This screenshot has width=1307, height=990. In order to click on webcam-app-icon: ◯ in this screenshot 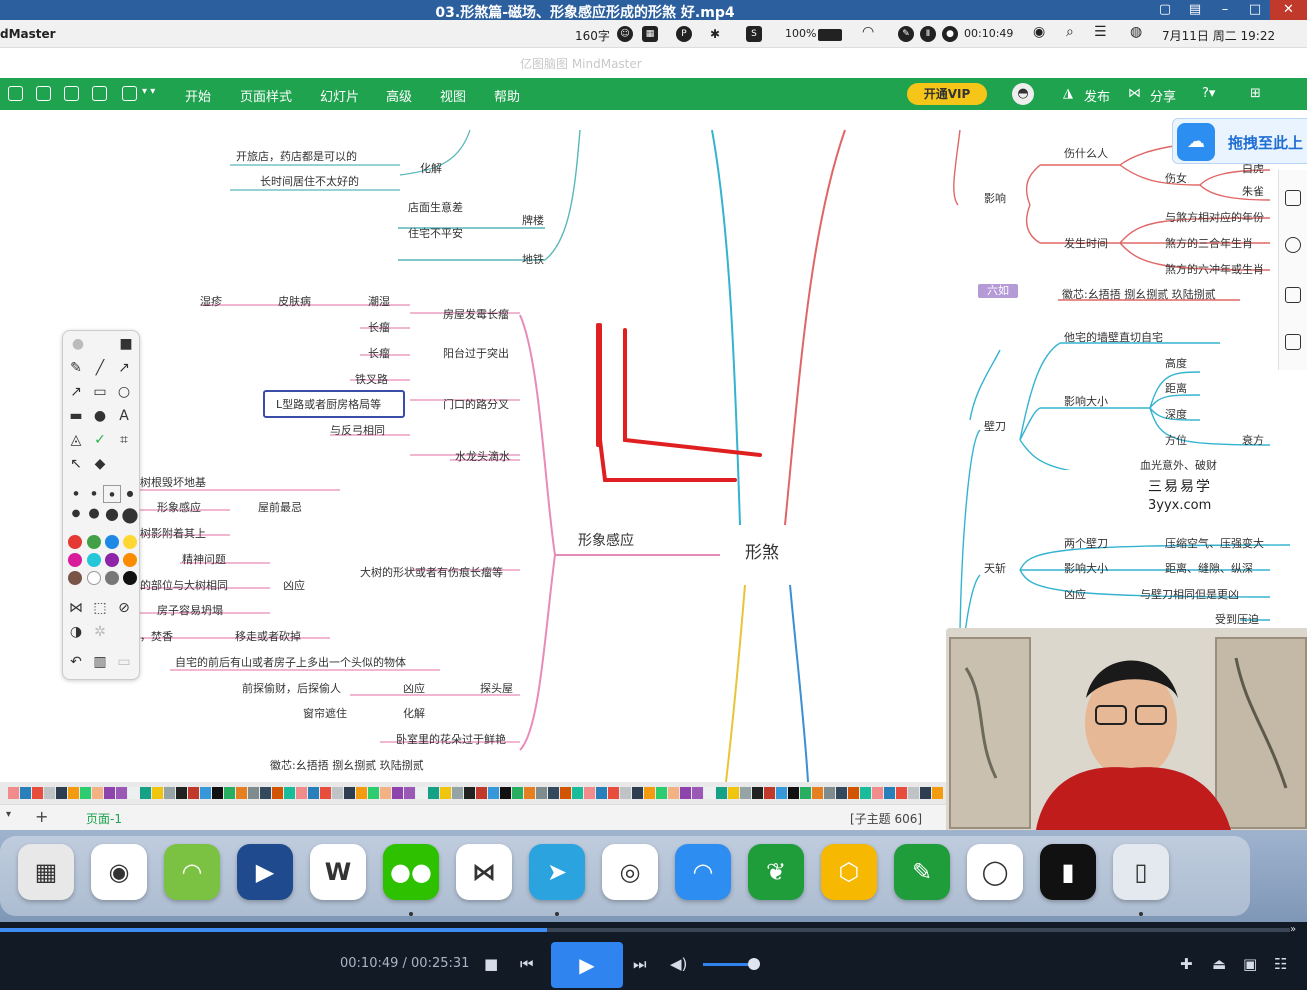, I will do `click(995, 872)`.